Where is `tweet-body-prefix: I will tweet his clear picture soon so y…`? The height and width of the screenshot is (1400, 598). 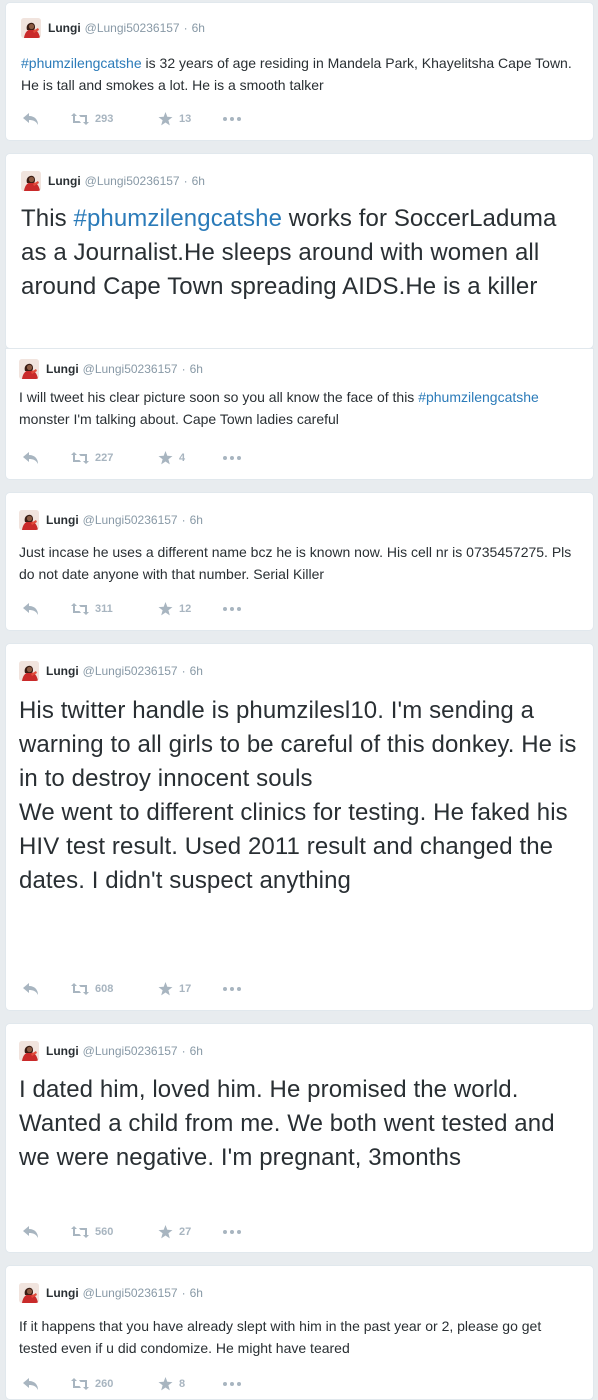 tweet-body-prefix: I will tweet his clear picture soon so y… is located at coordinates (219, 397).